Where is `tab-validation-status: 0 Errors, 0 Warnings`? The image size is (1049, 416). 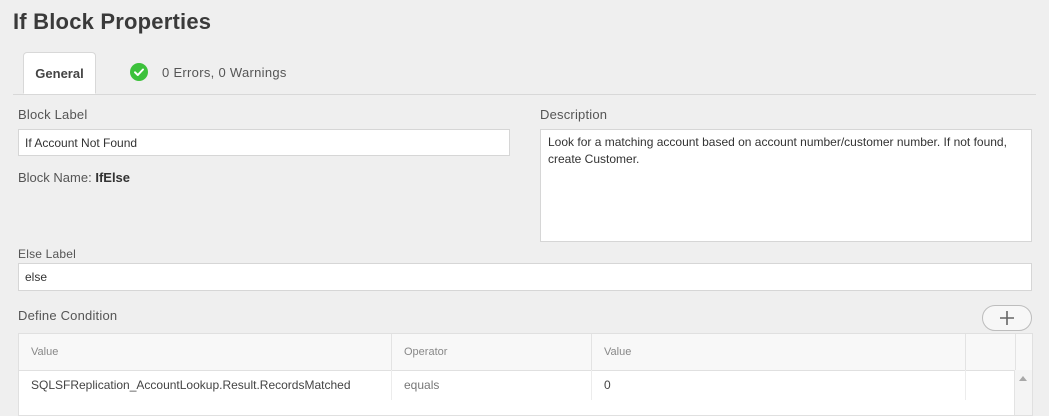 tab-validation-status: 0 Errors, 0 Warnings is located at coordinates (208, 72).